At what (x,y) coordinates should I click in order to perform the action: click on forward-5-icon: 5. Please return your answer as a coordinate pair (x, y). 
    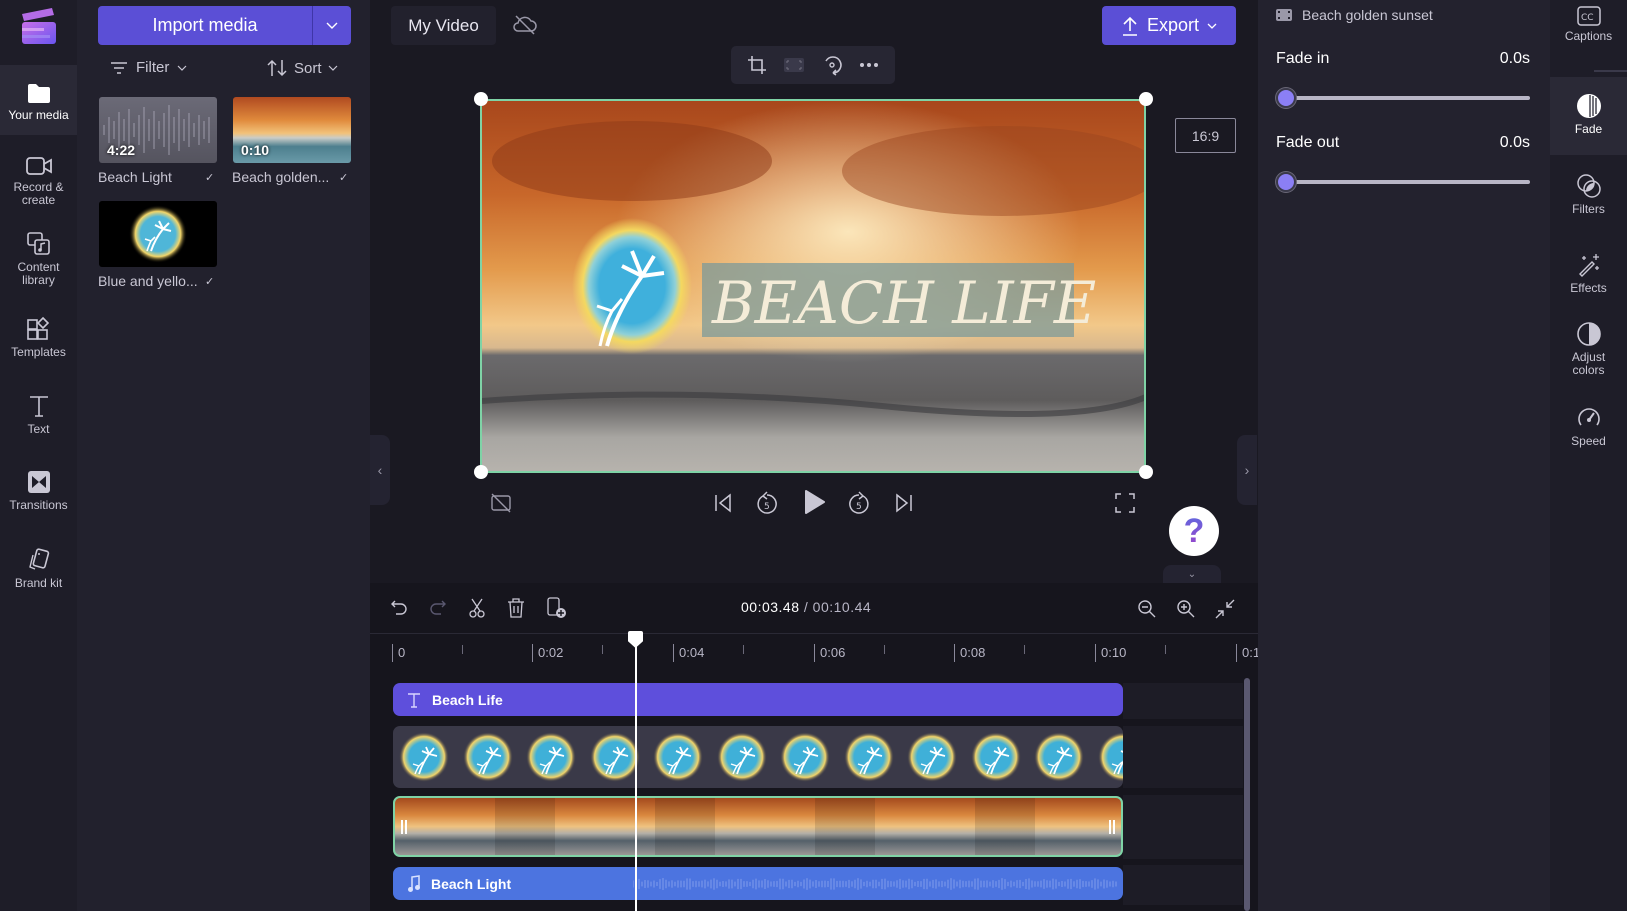
    Looking at the image, I should click on (859, 503).